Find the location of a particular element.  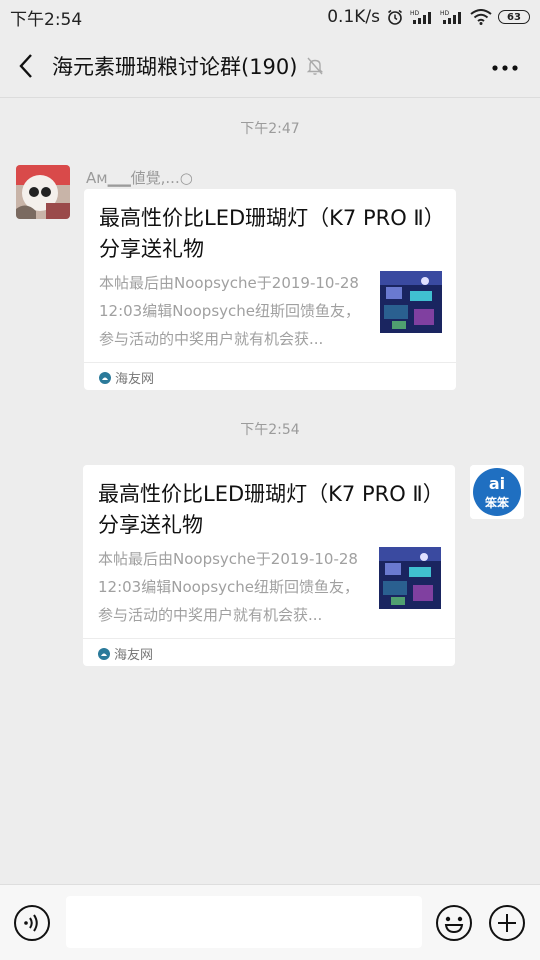

chat-header: 海元素珊瑚粮讨论群(190) is located at coordinates (270, 66).